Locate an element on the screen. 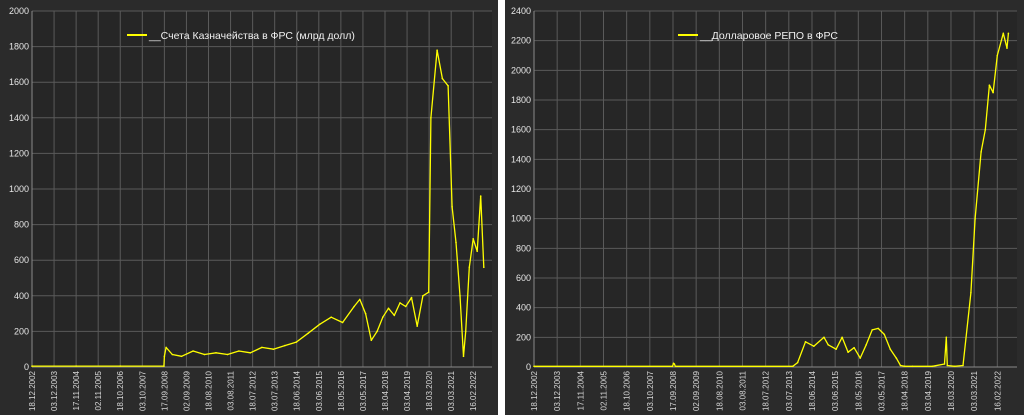 Image resolution: width=1024 pixels, height=415 pixels. legend: __Долларовое РЕПО в ФРС is located at coordinates (758, 36).